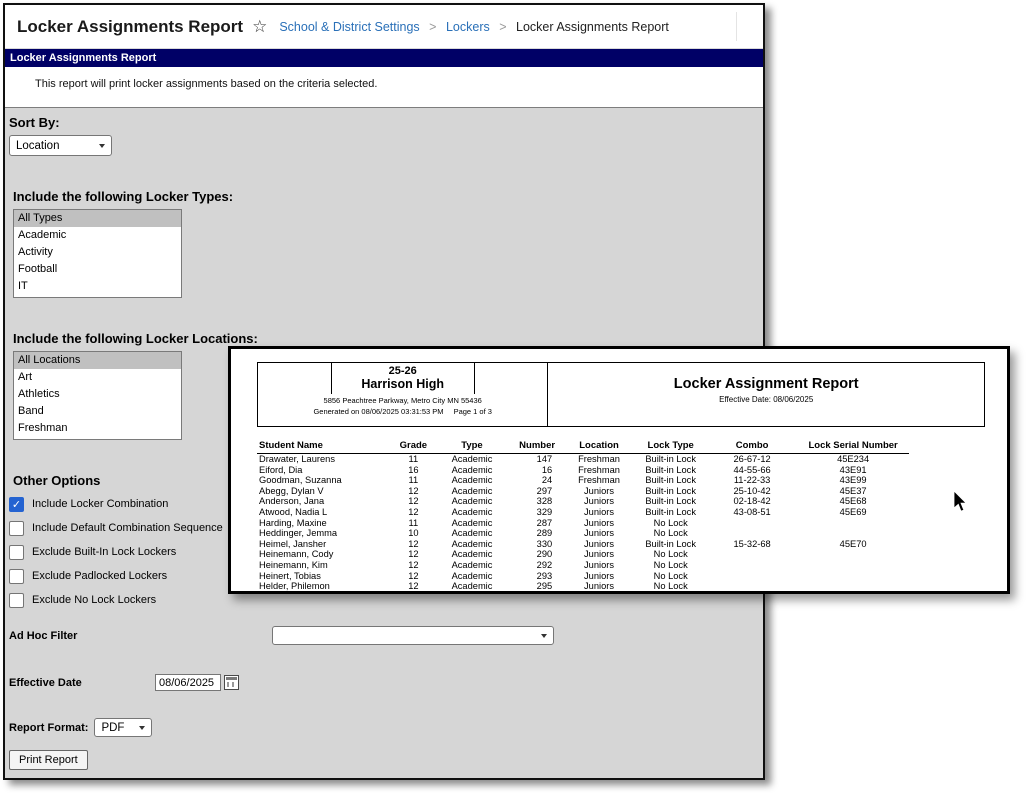 This screenshot has height=793, width=1027. What do you see at coordinates (259, 27) in the screenshot?
I see `favorite-star-icon: ☆` at bounding box center [259, 27].